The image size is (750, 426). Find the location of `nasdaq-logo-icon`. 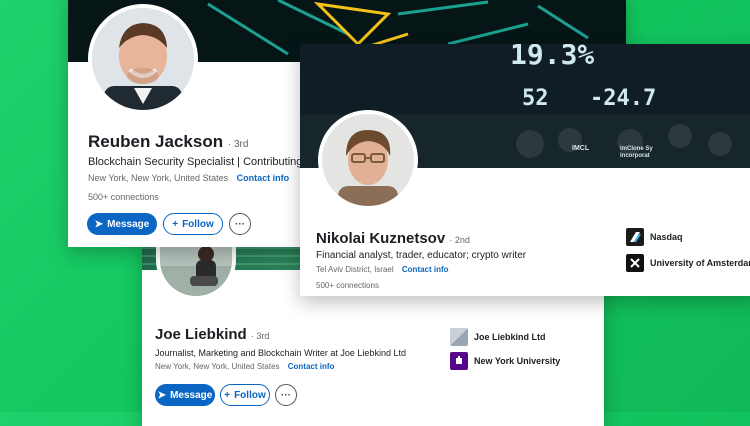

nasdaq-logo-icon is located at coordinates (635, 237).